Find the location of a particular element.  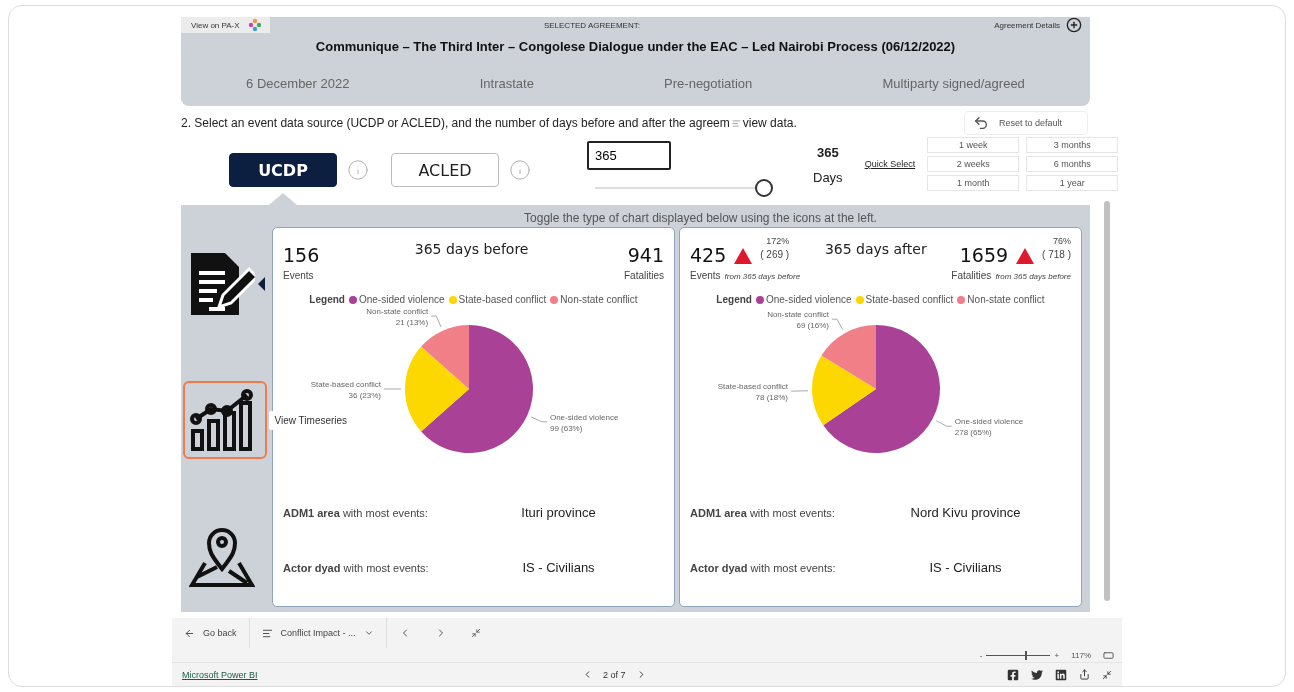

undo-icon is located at coordinates (981, 123).